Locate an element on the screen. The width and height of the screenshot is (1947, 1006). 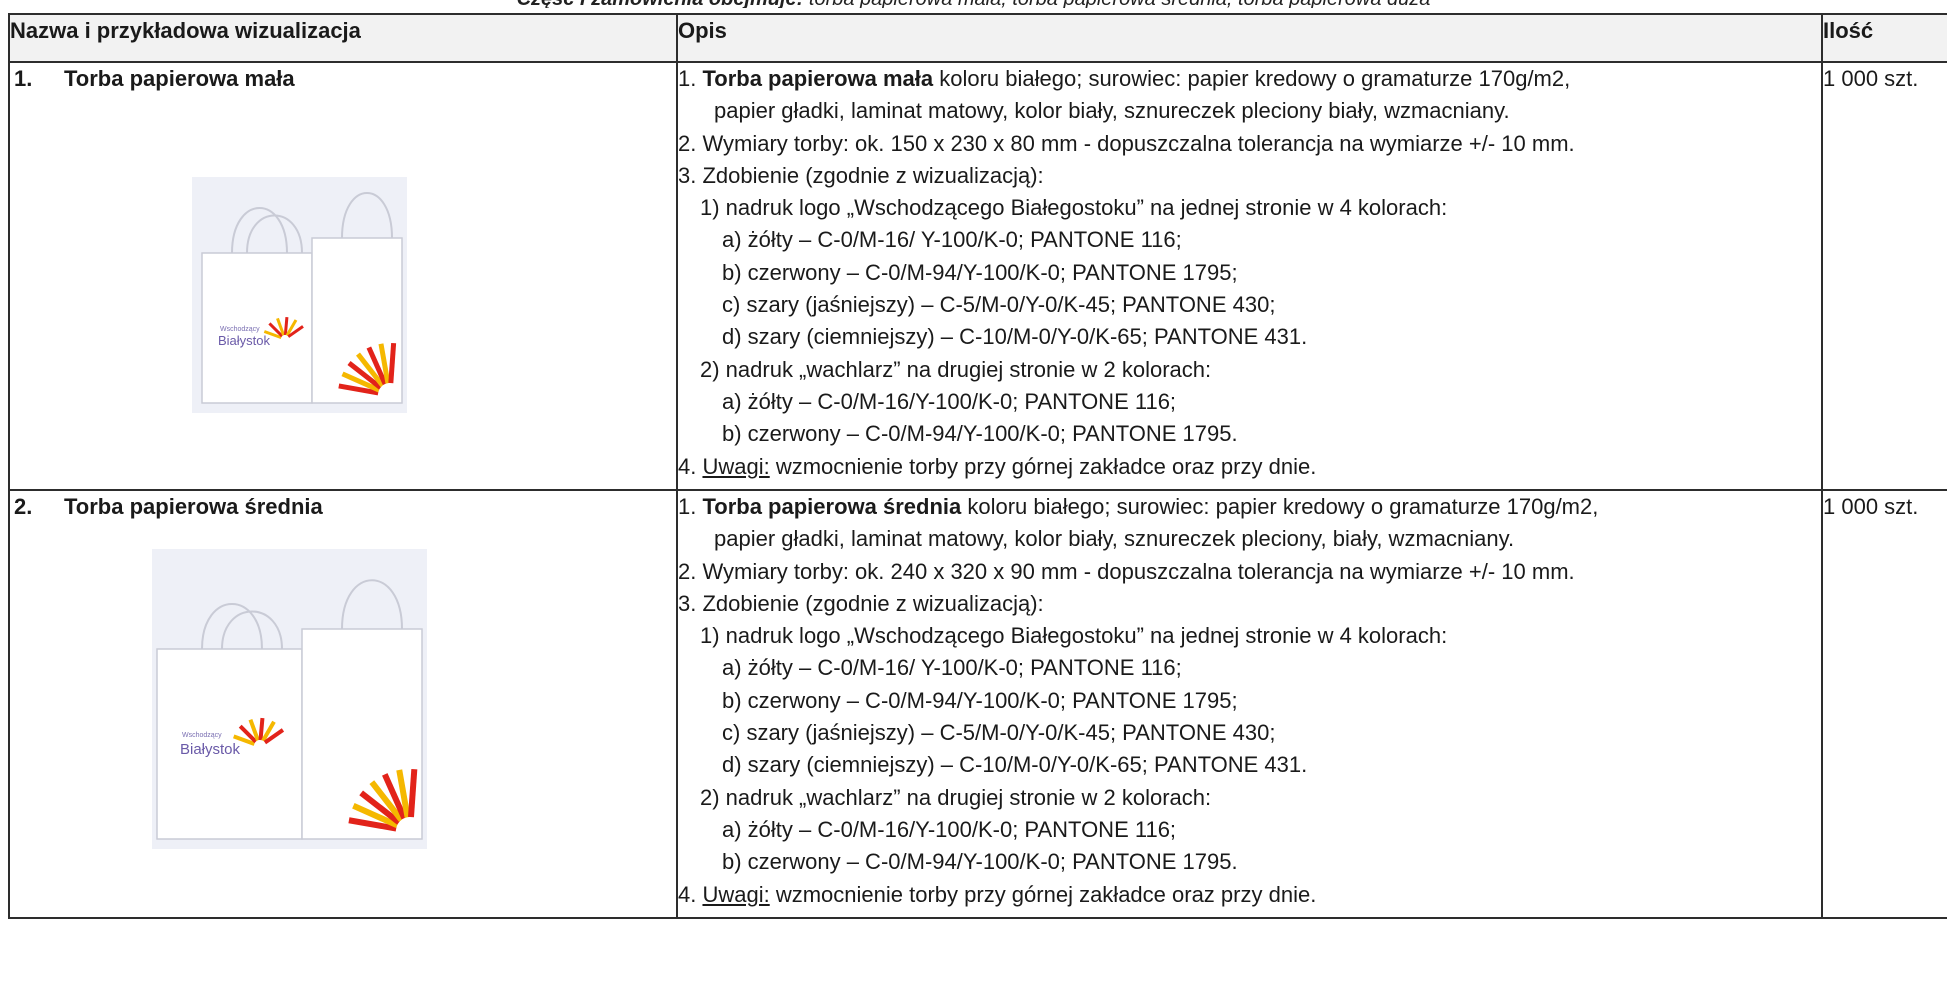
desc-bold-name: Torba papierowa średnia is located at coordinates (832, 506).